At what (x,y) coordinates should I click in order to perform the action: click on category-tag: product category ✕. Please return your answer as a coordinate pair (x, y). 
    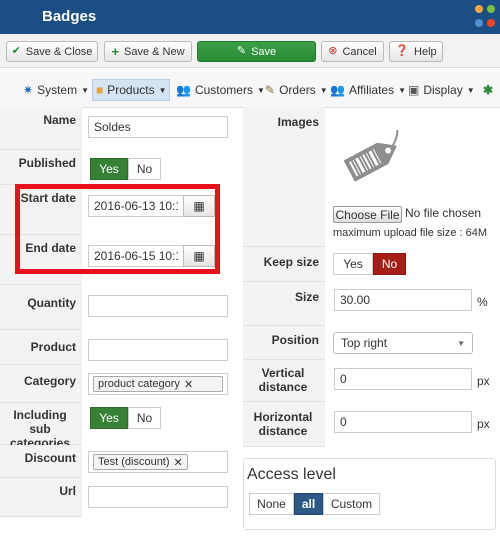
    Looking at the image, I should click on (158, 384).